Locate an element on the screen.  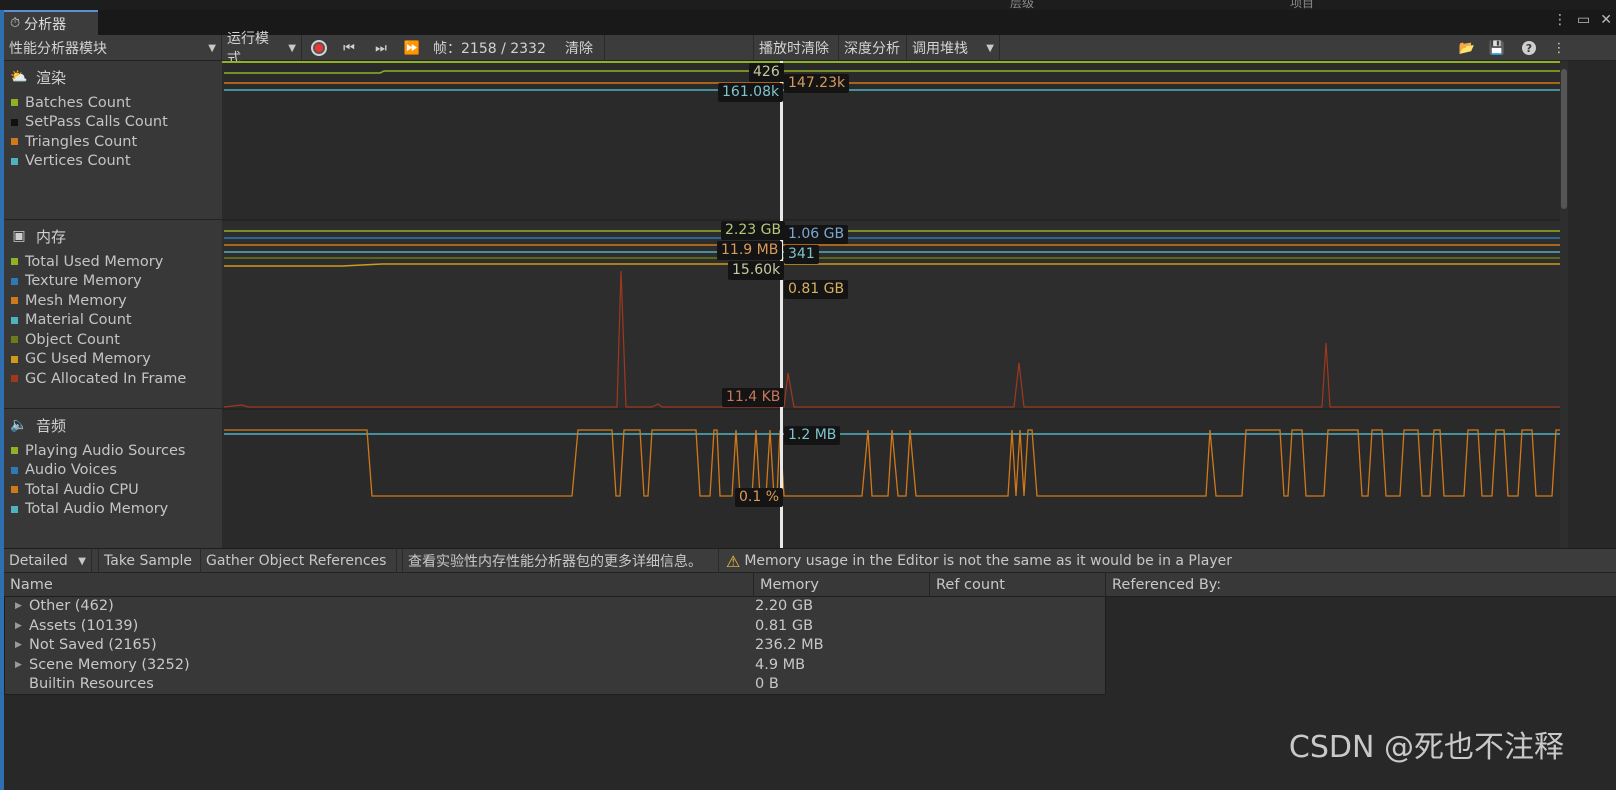
legend-item: SetPass Calls Count is located at coordinates (113, 123).